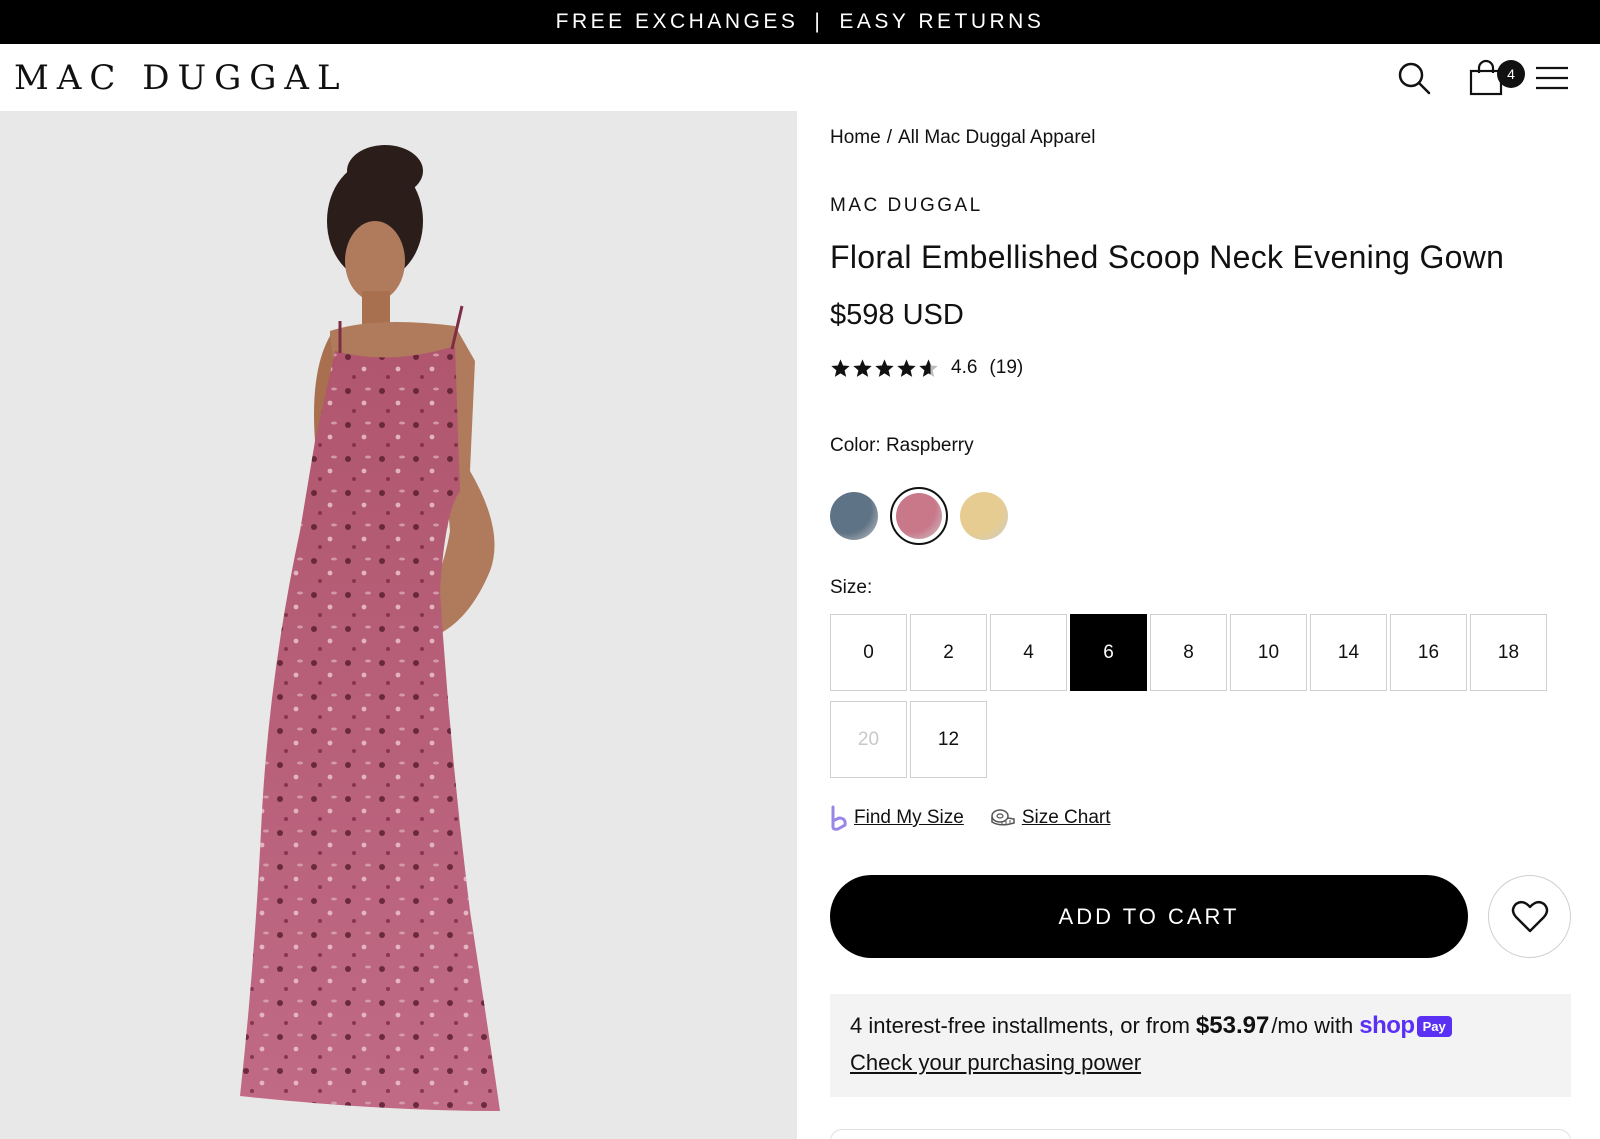  What do you see at coordinates (181, 78) in the screenshot?
I see `site-logo: MAC DUGGAL` at bounding box center [181, 78].